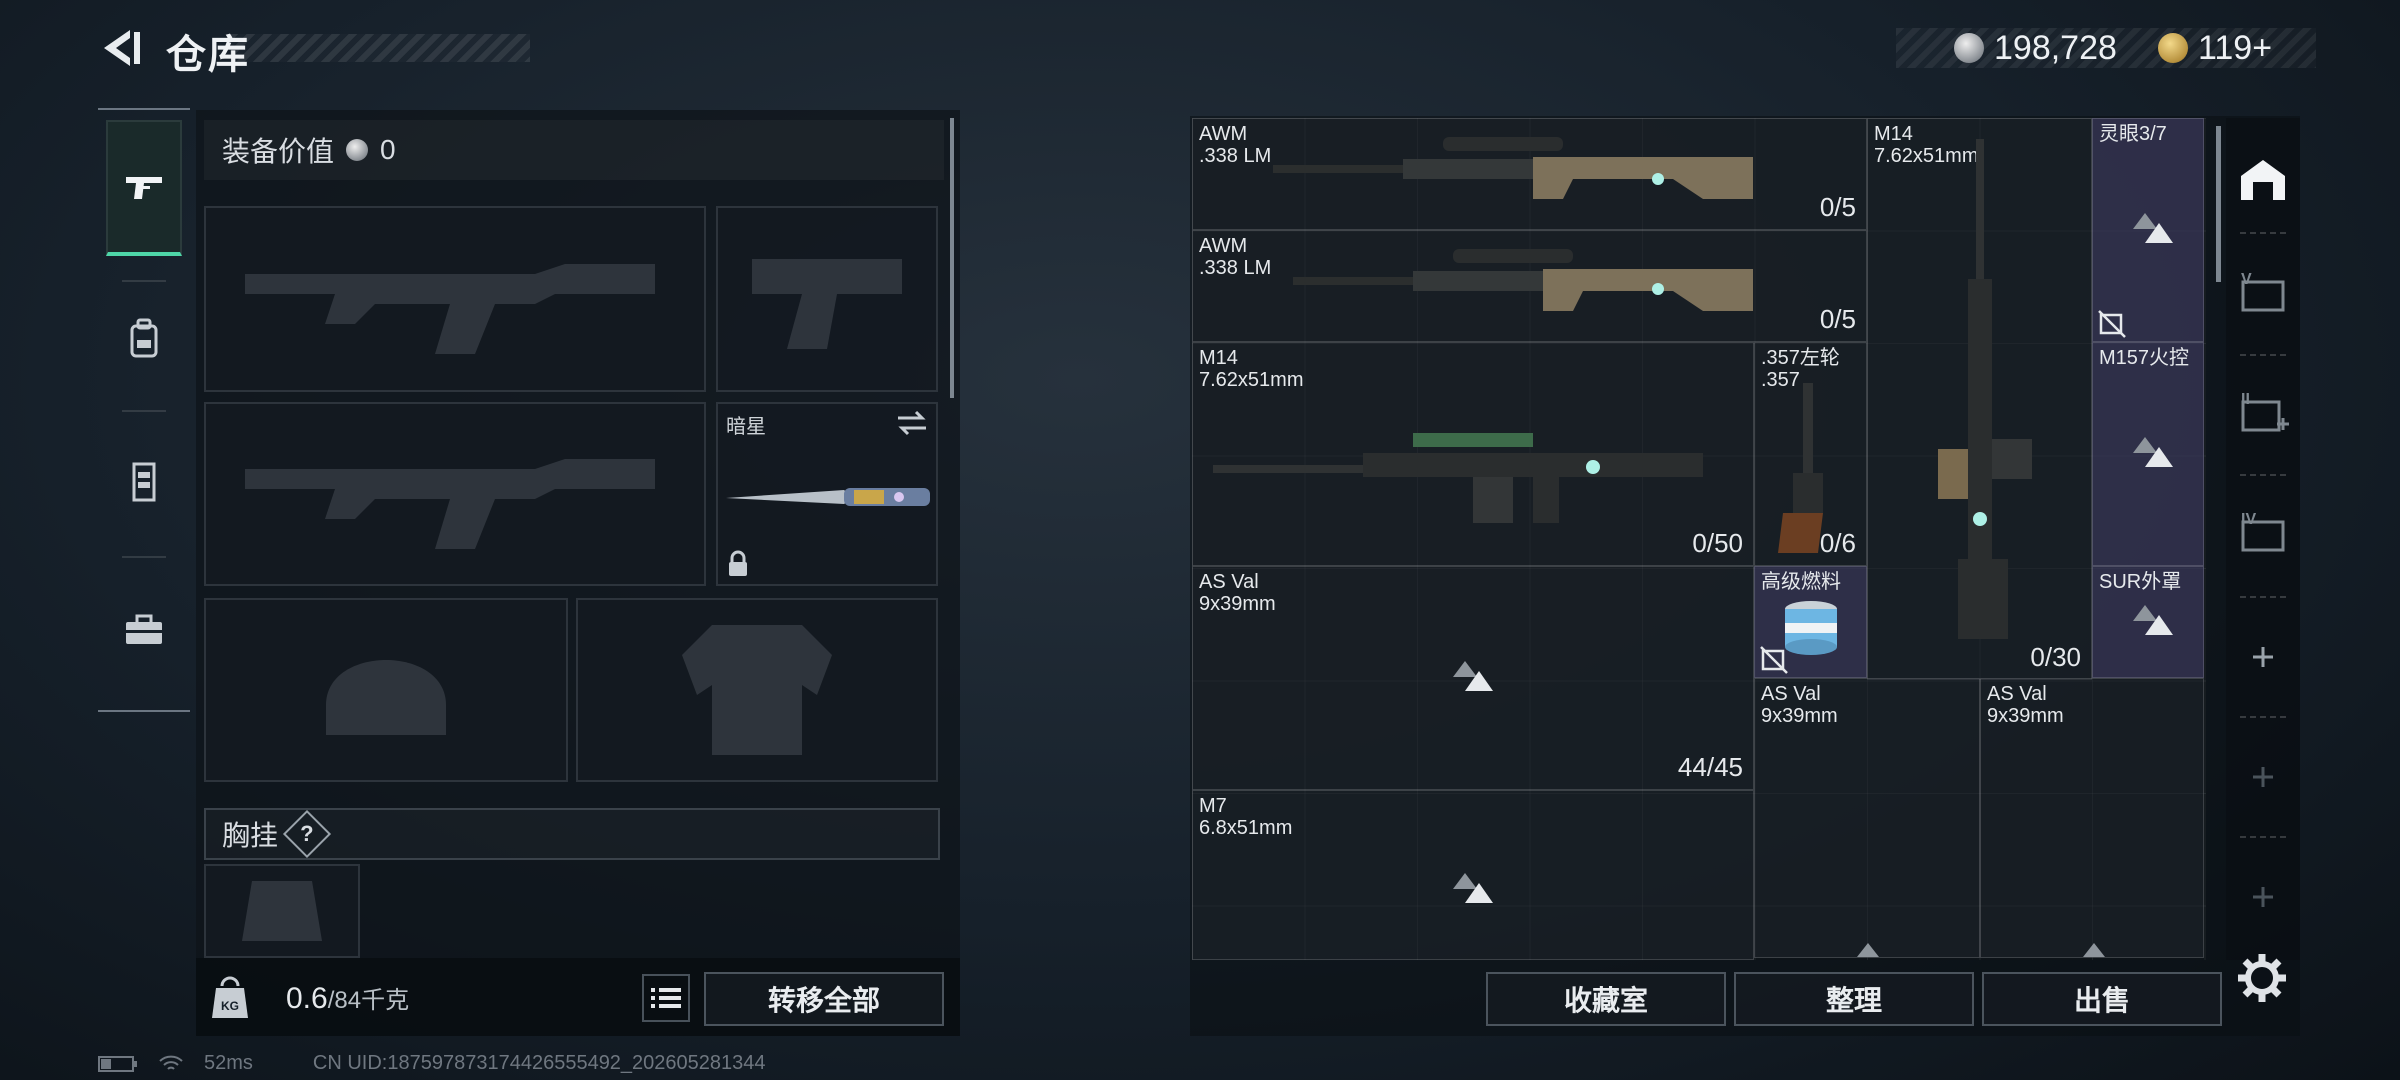  I want to click on lock-icon, so click(738, 563).